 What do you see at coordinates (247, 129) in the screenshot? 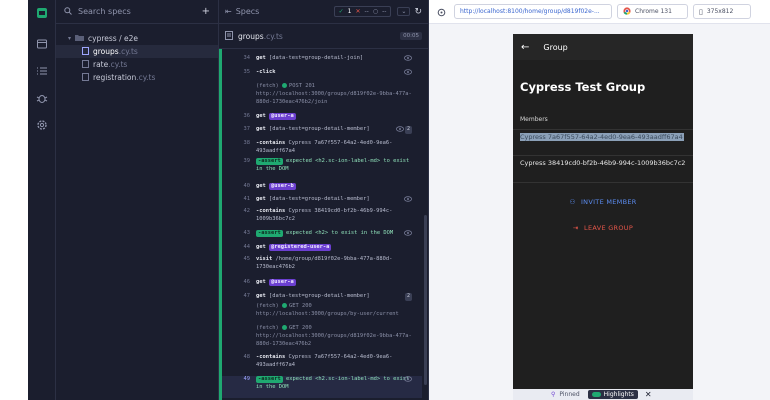
I see `entry-number: 37` at bounding box center [247, 129].